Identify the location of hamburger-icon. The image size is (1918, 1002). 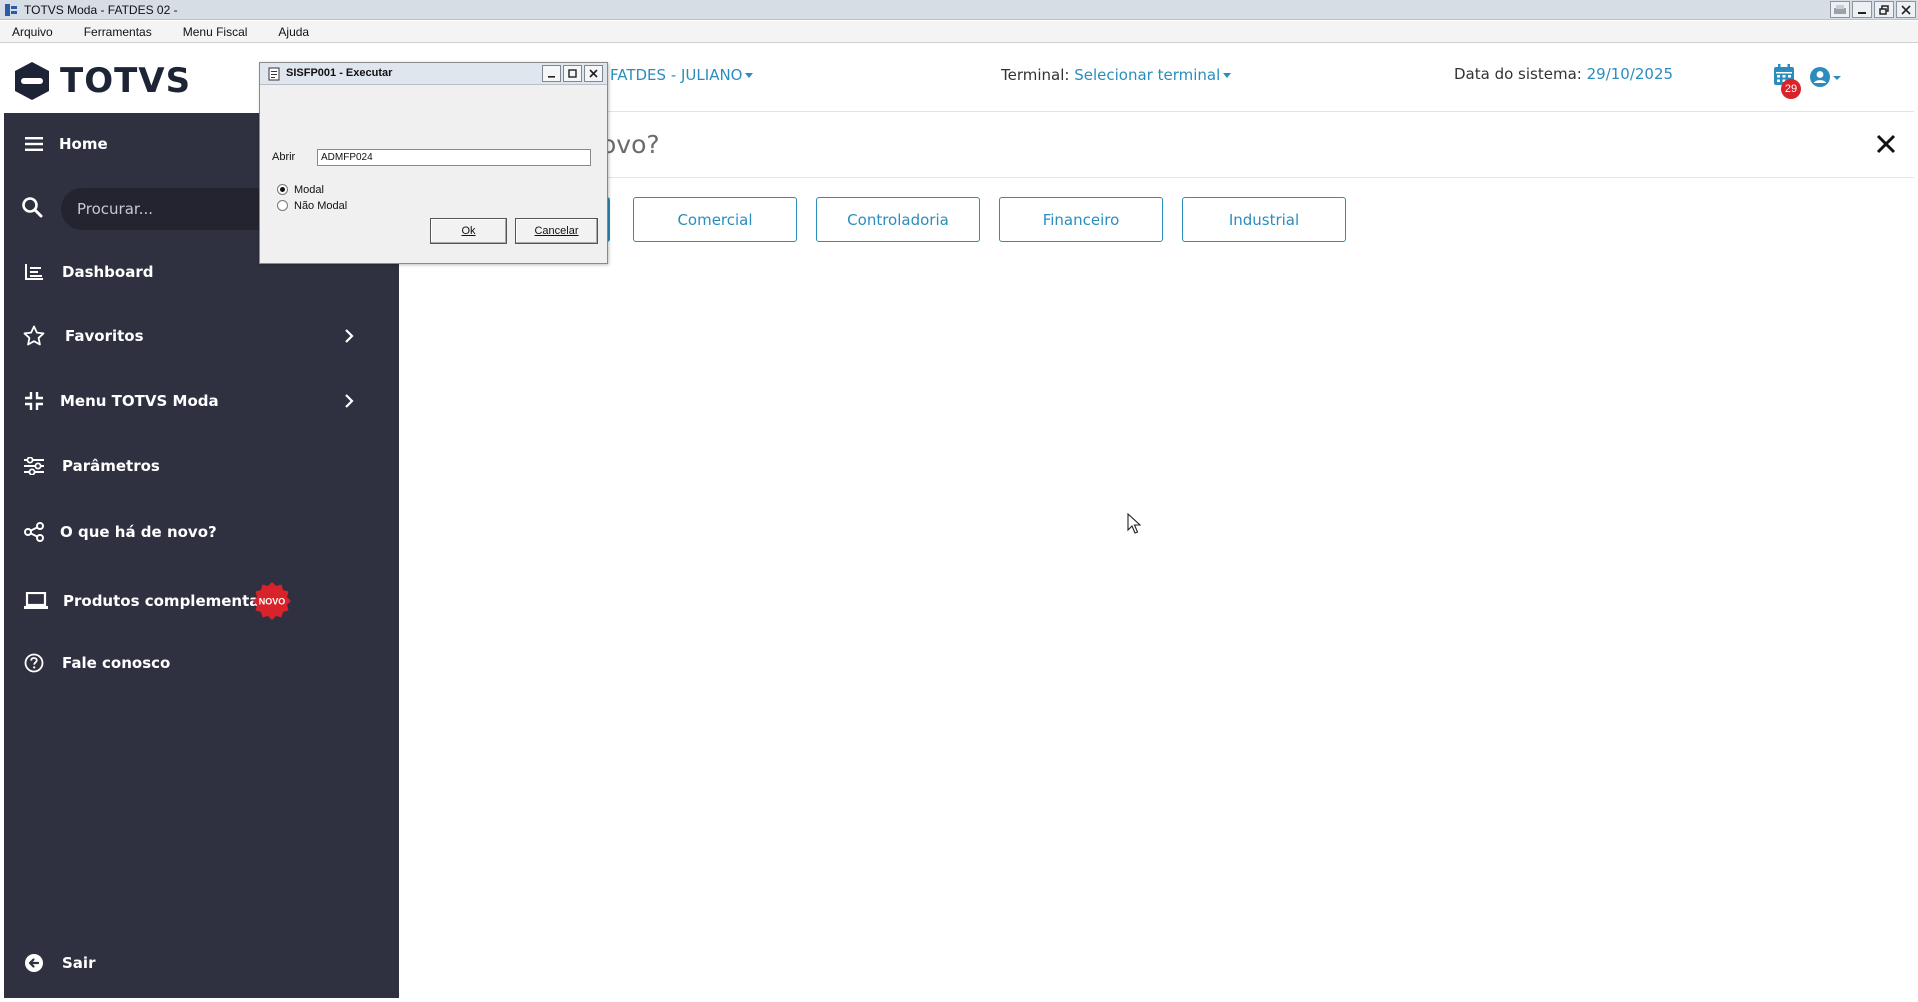
(34, 144).